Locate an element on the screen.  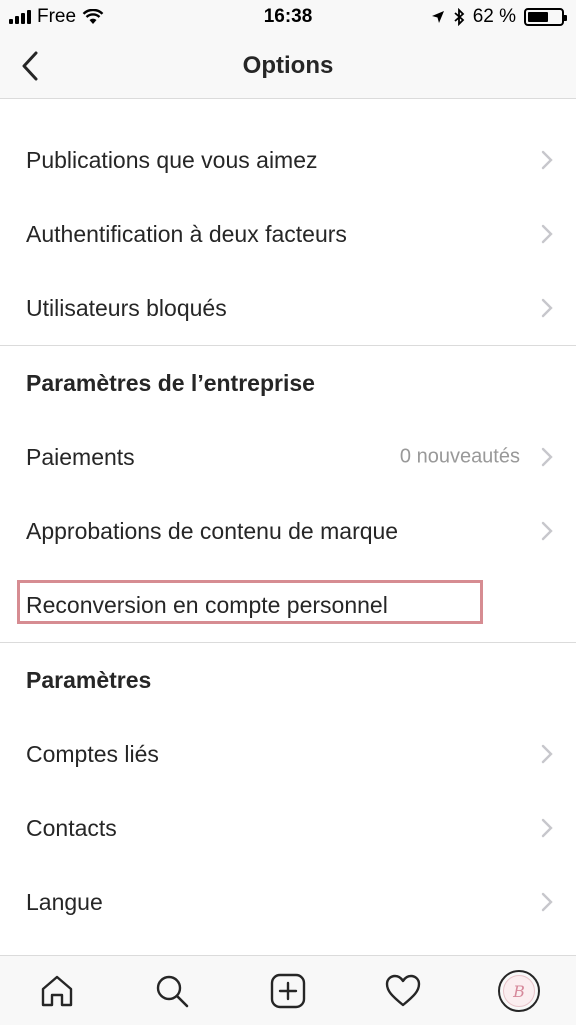
switch-to-personal-account-row: Reconversion en compte personnel is located at coordinates (288, 605).